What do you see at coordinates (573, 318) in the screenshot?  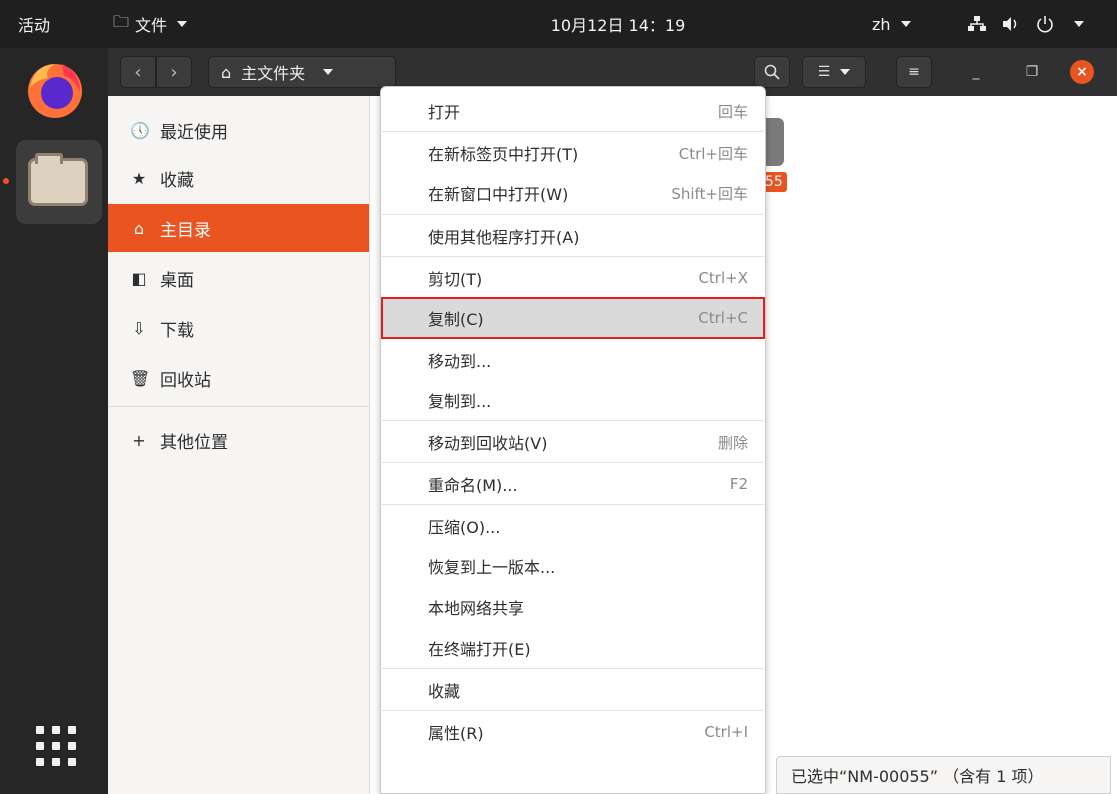 I see `menu-item-copy: 复制(C) Ctrl+C` at bounding box center [573, 318].